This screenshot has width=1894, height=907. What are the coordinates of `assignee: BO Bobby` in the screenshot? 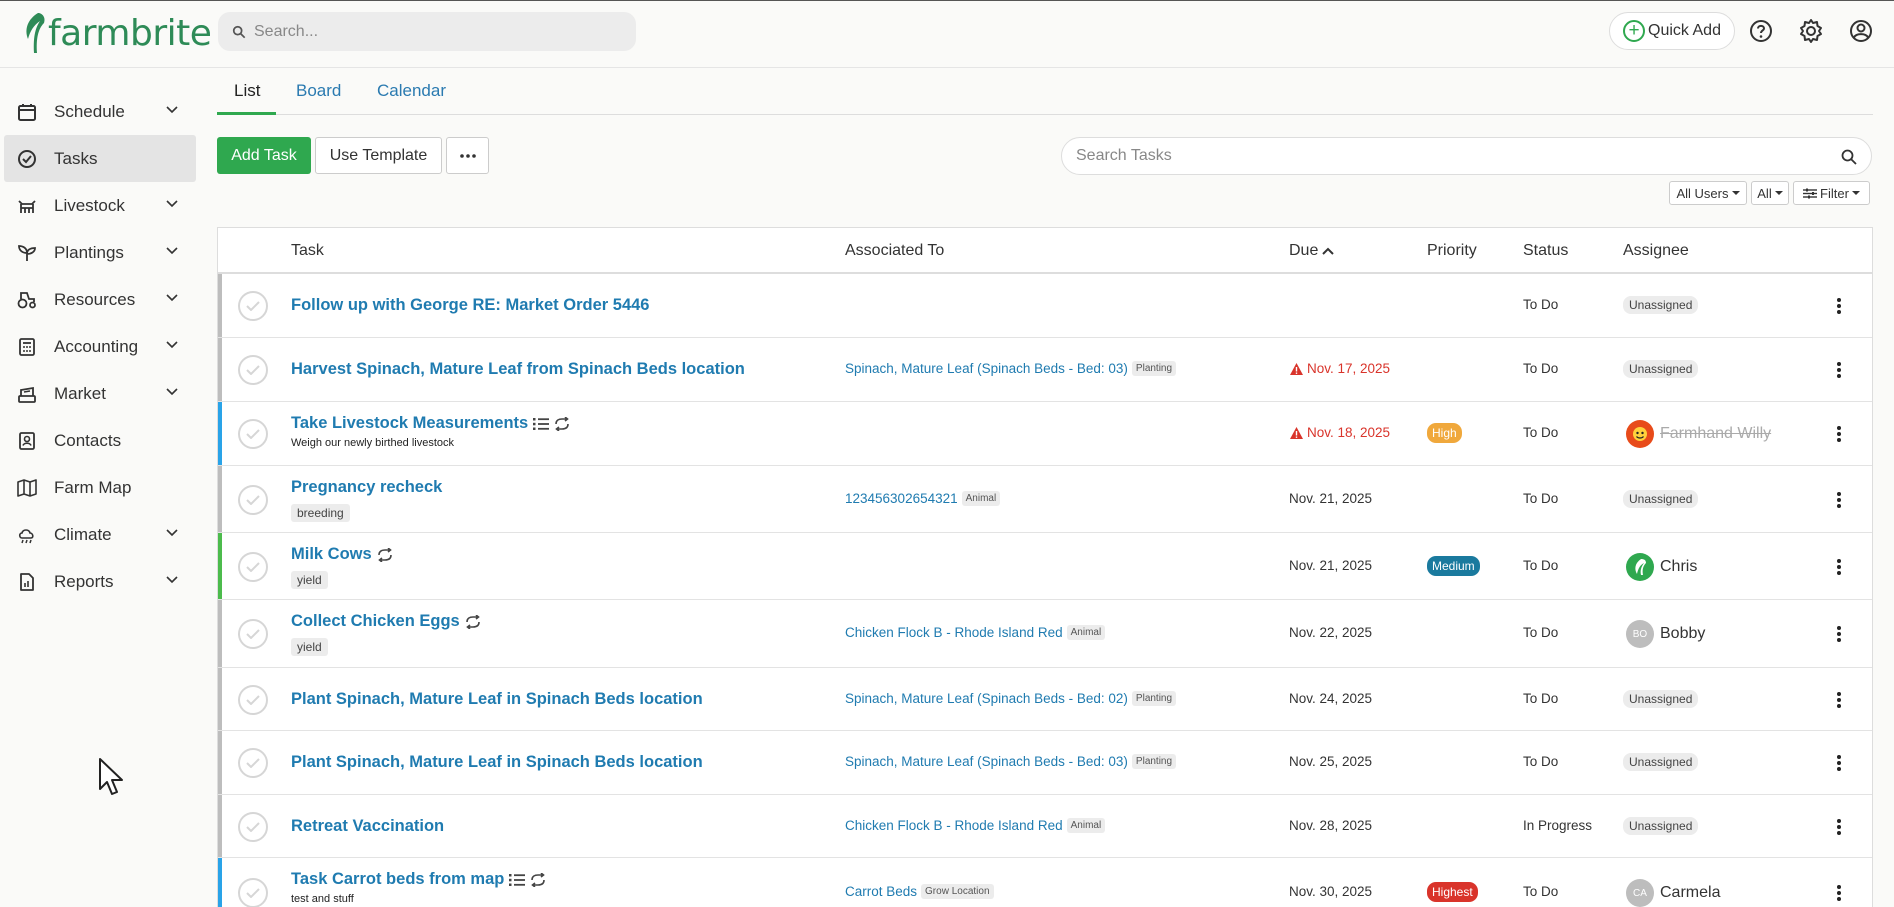 It's located at (1665, 634).